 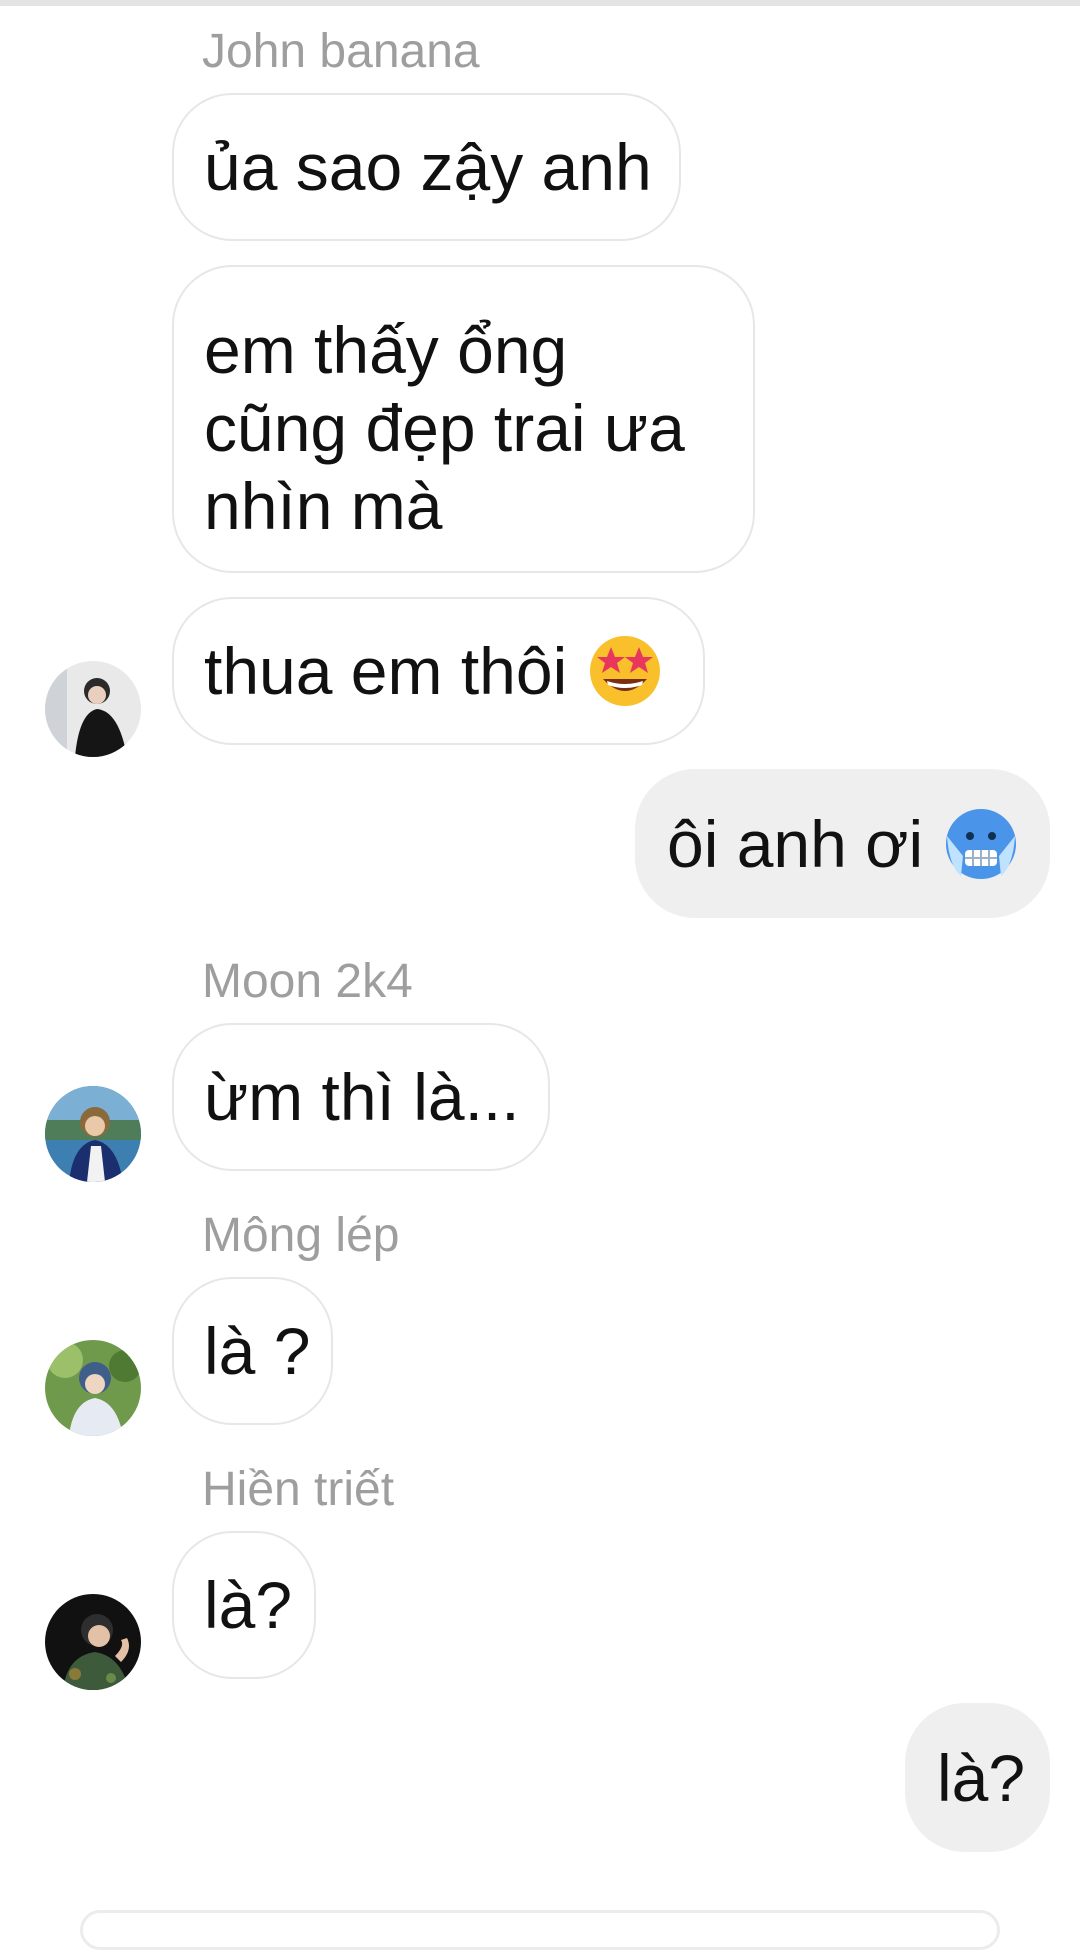 I want to click on sender-name: Mông lép, so click(x=301, y=1235).